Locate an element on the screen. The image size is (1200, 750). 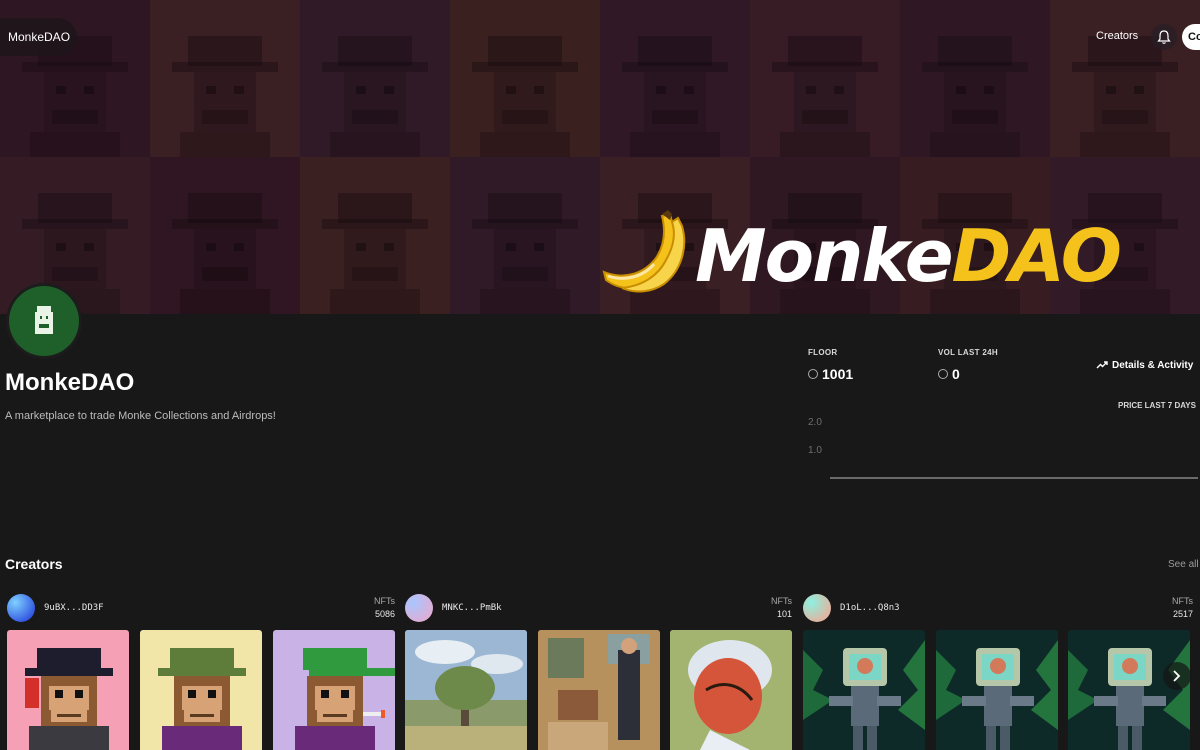
notifications-button is located at coordinates (1164, 37).